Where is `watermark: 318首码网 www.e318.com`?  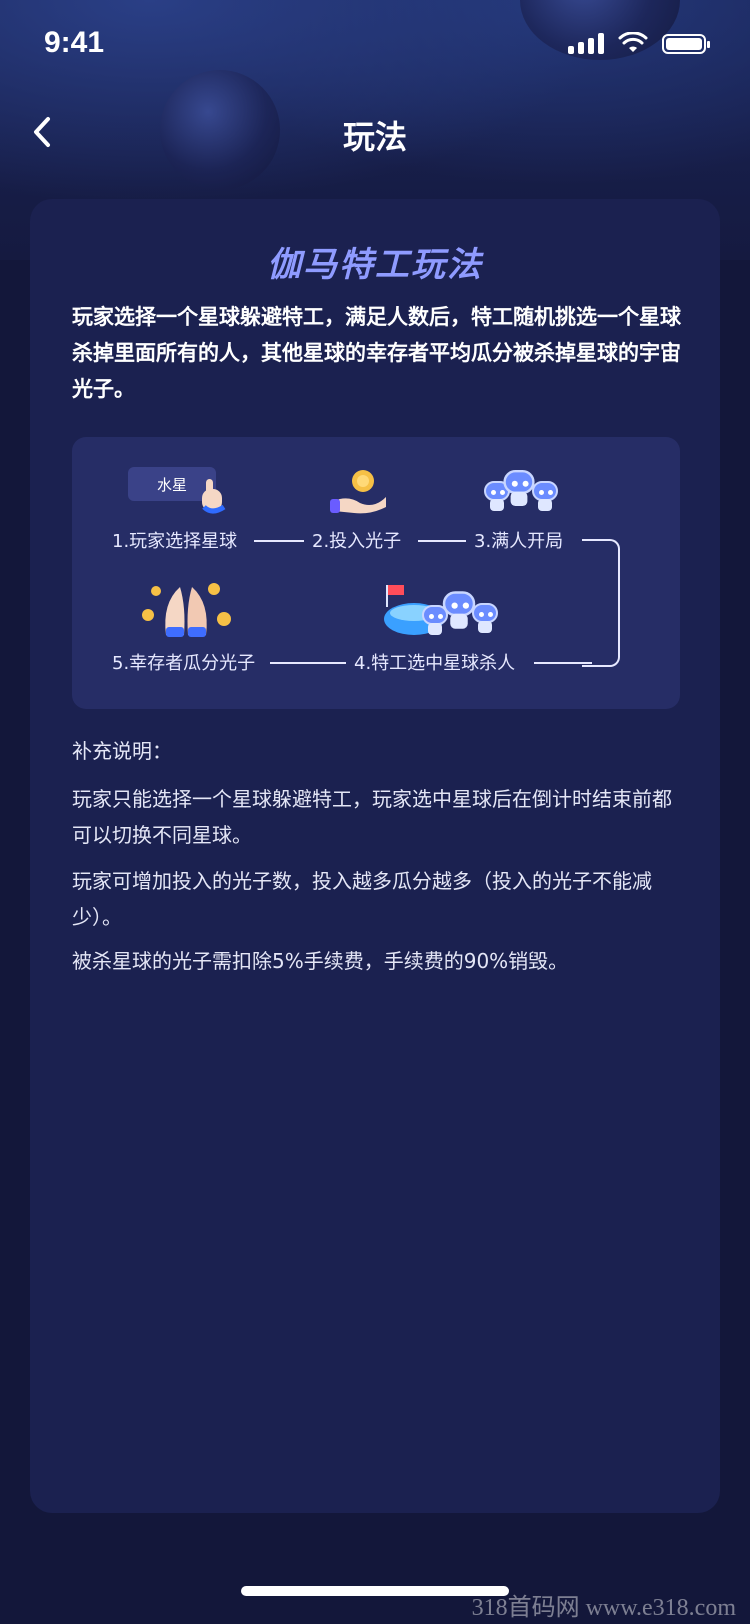
watermark: 318首码网 www.e318.com is located at coordinates (603, 1608).